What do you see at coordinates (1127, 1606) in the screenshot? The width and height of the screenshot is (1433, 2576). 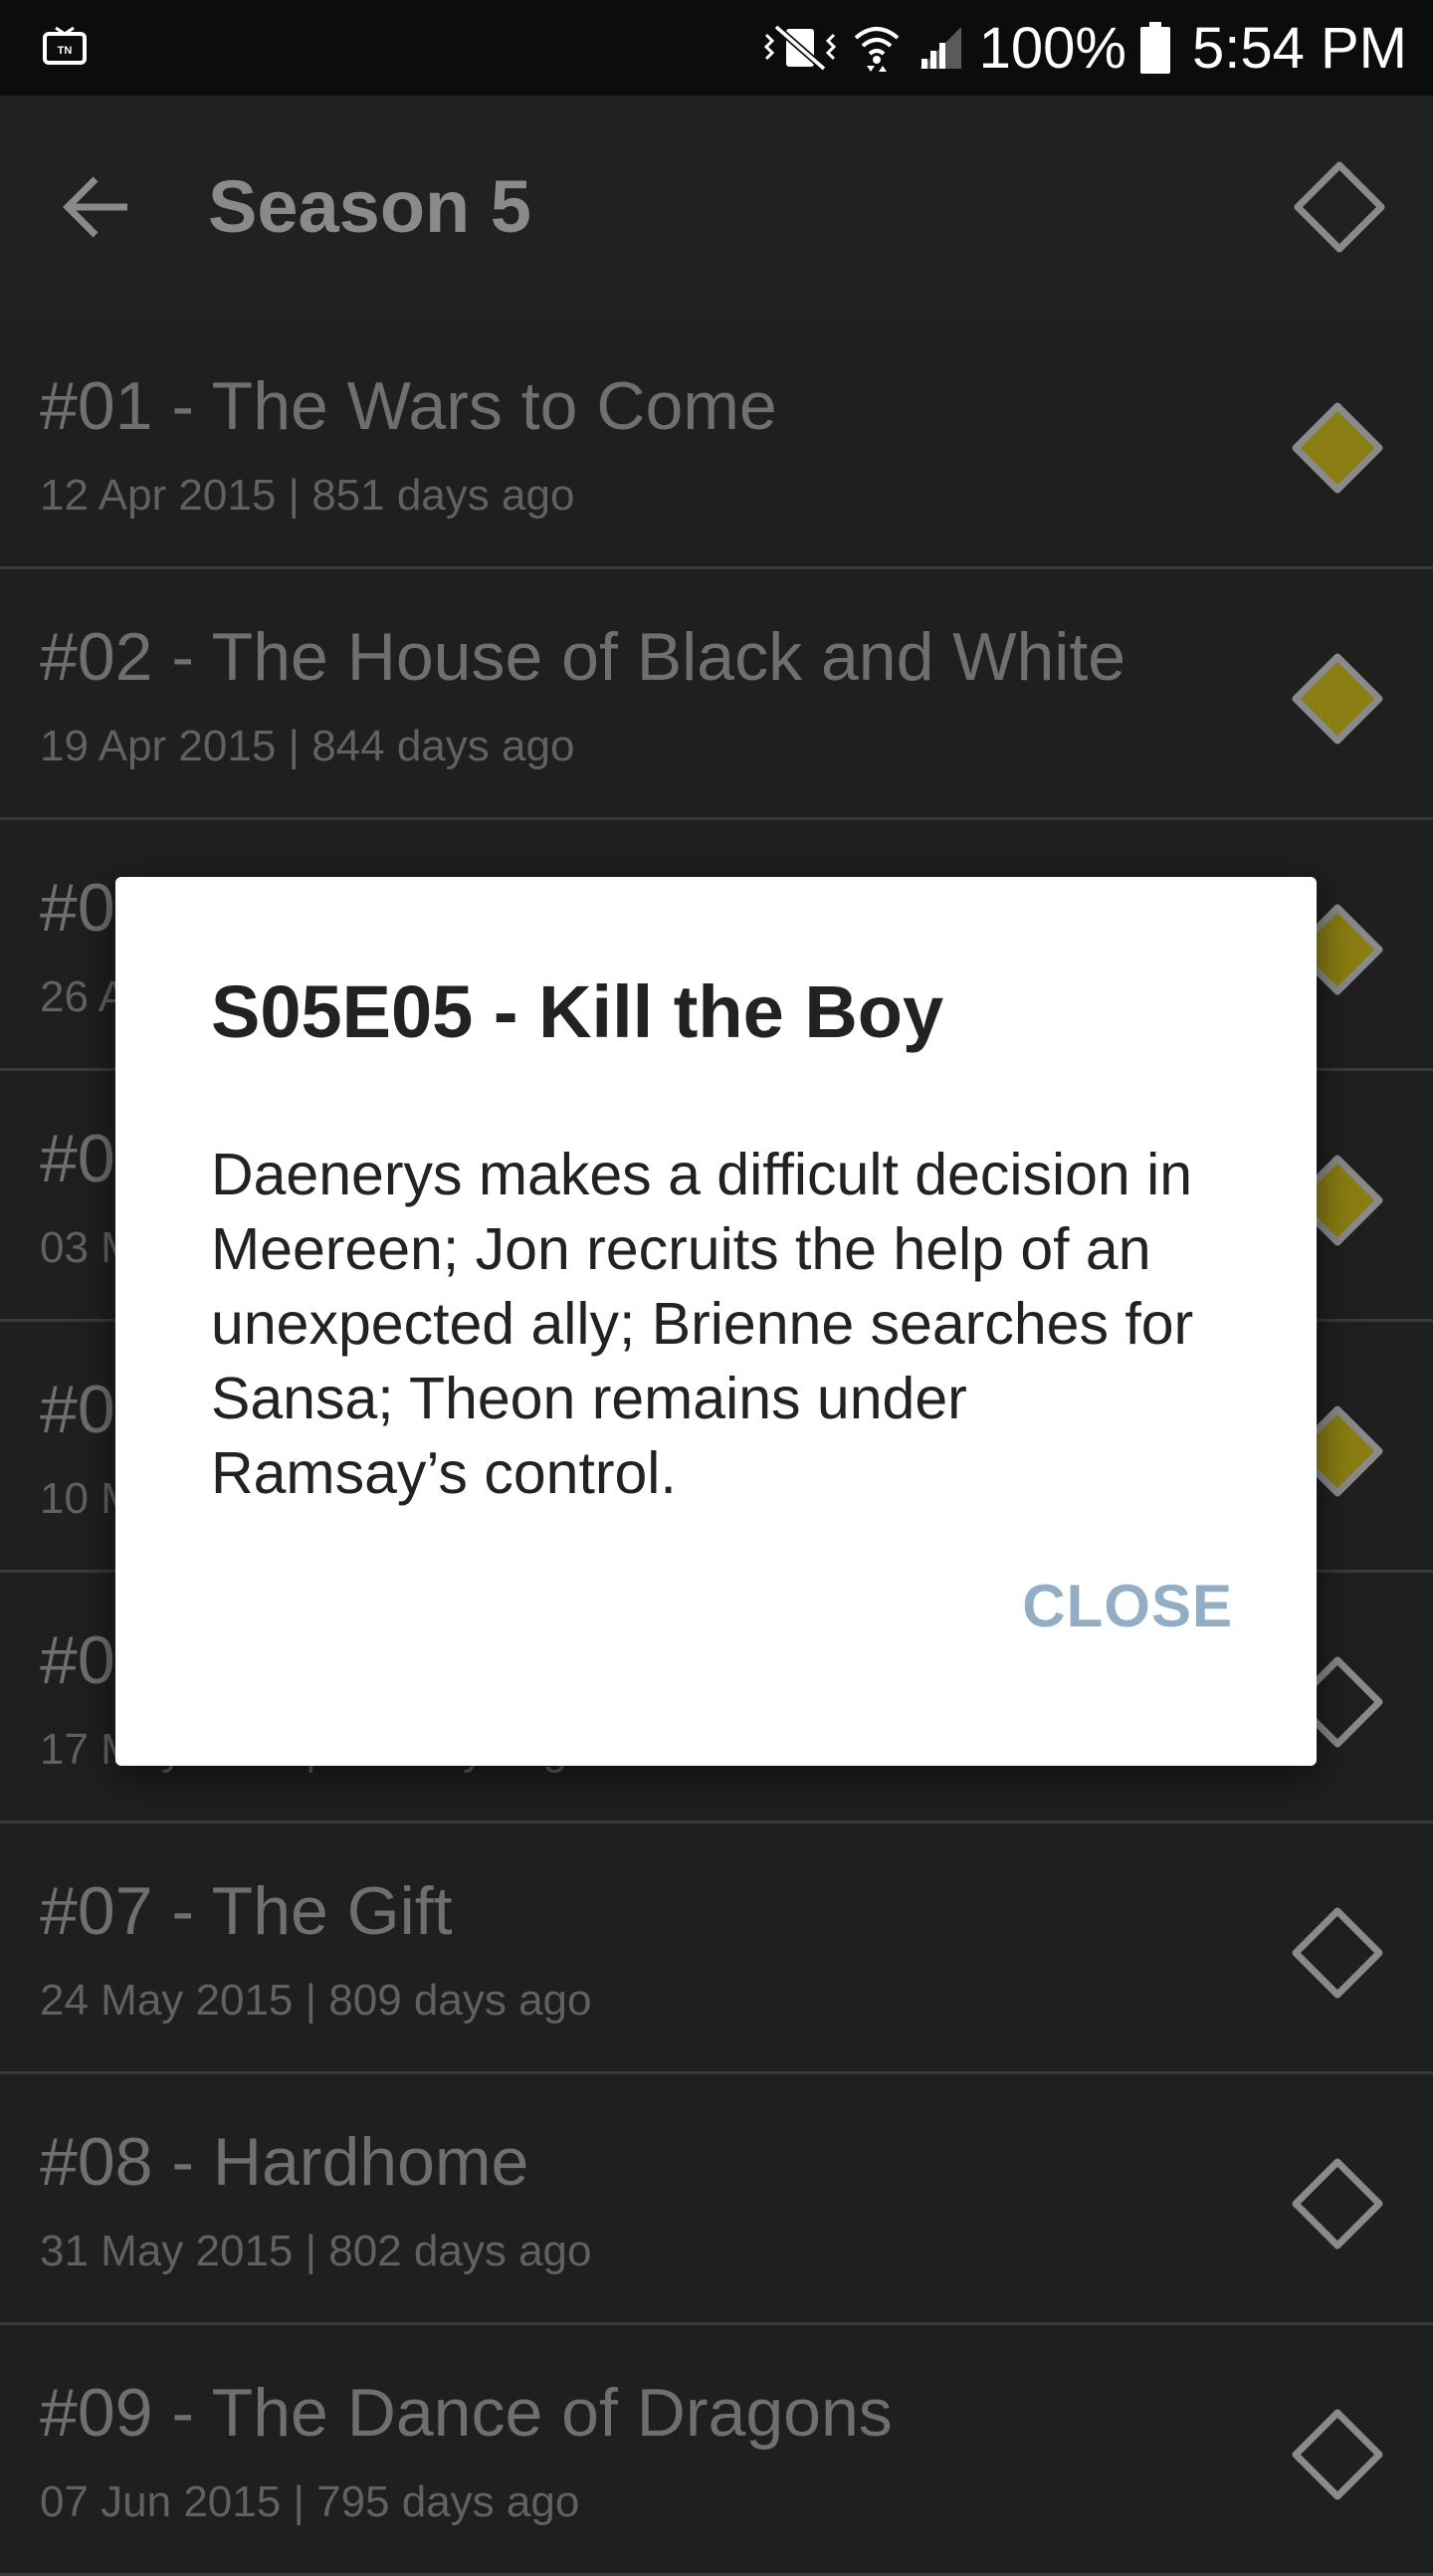 I see `close-button: CLOSE` at bounding box center [1127, 1606].